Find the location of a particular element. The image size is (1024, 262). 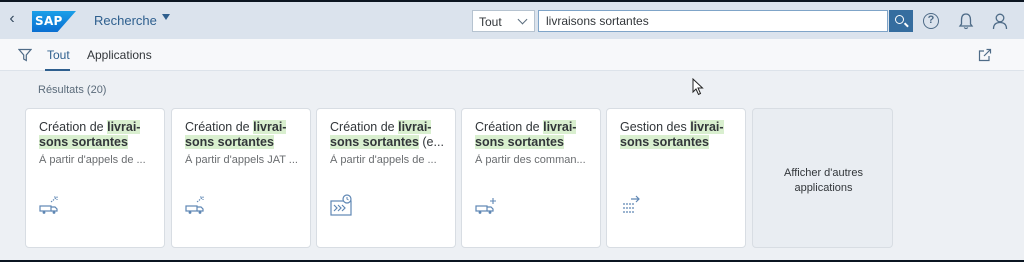

back-icon: ‹ is located at coordinates (12, 19).